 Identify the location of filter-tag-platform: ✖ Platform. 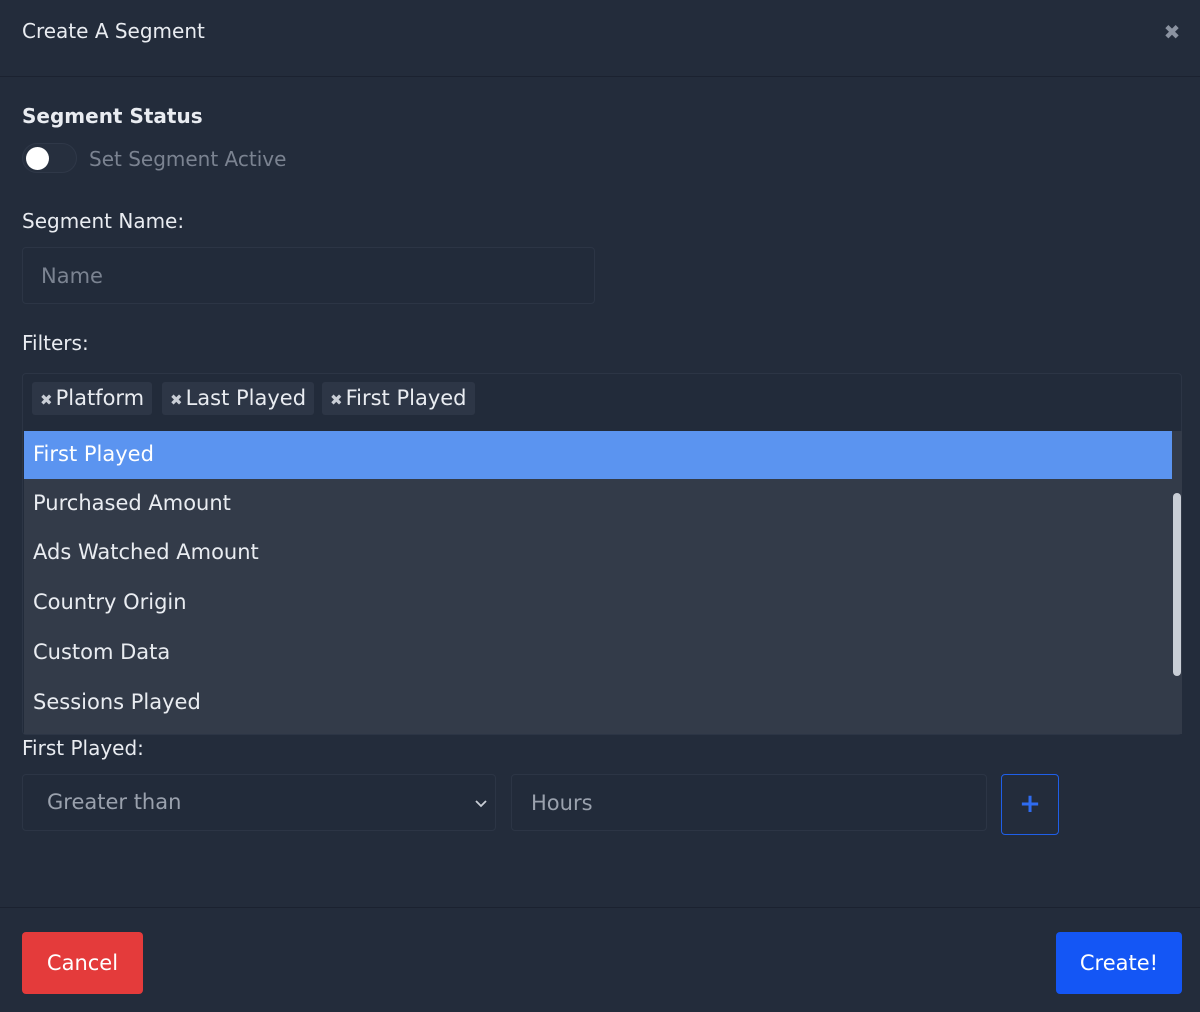
(92, 399).